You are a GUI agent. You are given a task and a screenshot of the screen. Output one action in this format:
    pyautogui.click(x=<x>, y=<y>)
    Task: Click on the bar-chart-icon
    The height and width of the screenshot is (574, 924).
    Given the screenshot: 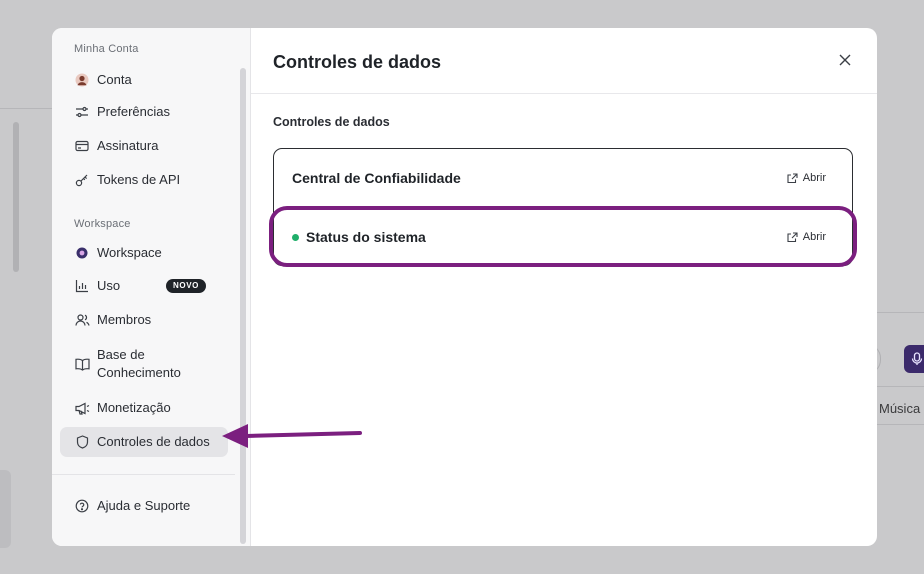 What is the action you would take?
    pyautogui.click(x=82, y=286)
    